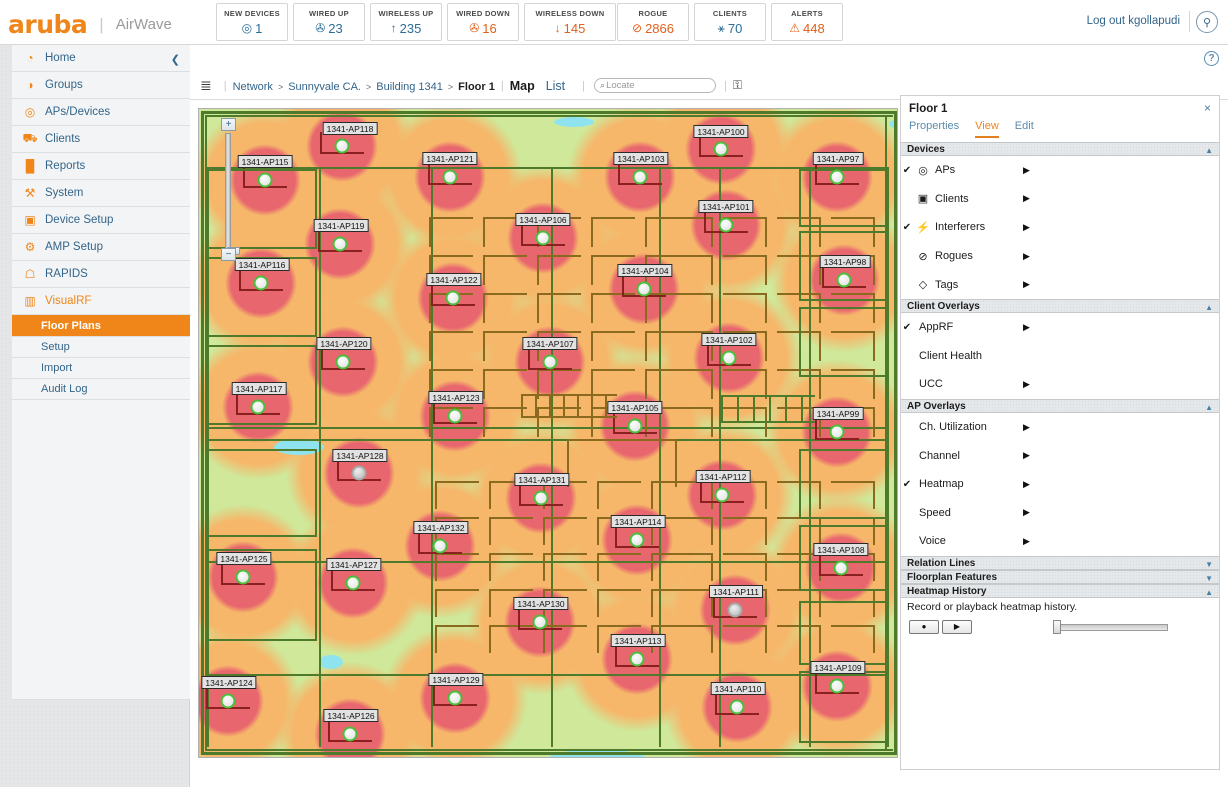  I want to click on sidebar-item-amp-setup: ⚙ AMP Setup, so click(101, 247).